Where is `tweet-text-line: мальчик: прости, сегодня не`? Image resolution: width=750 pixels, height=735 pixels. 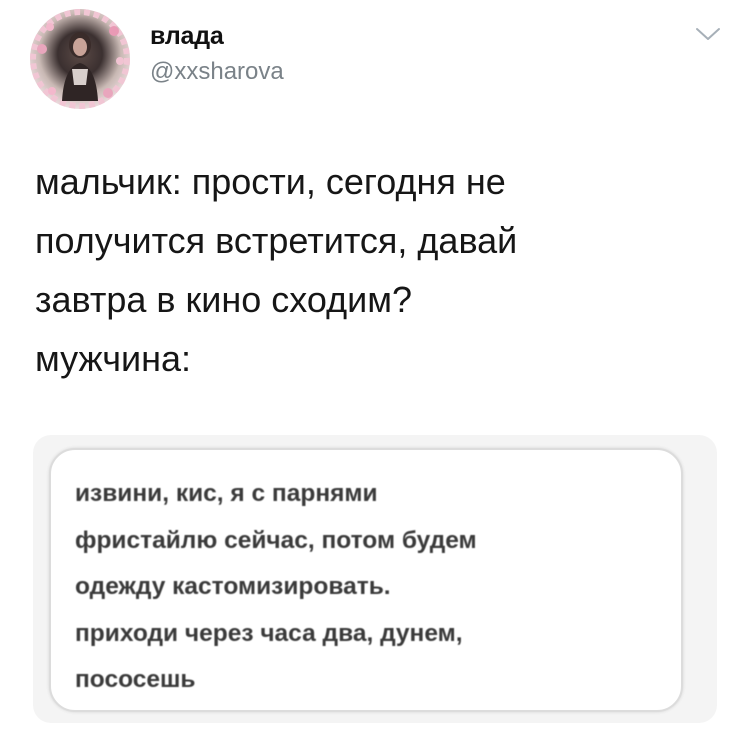 tweet-text-line: мальчик: прости, сегодня не is located at coordinates (270, 181).